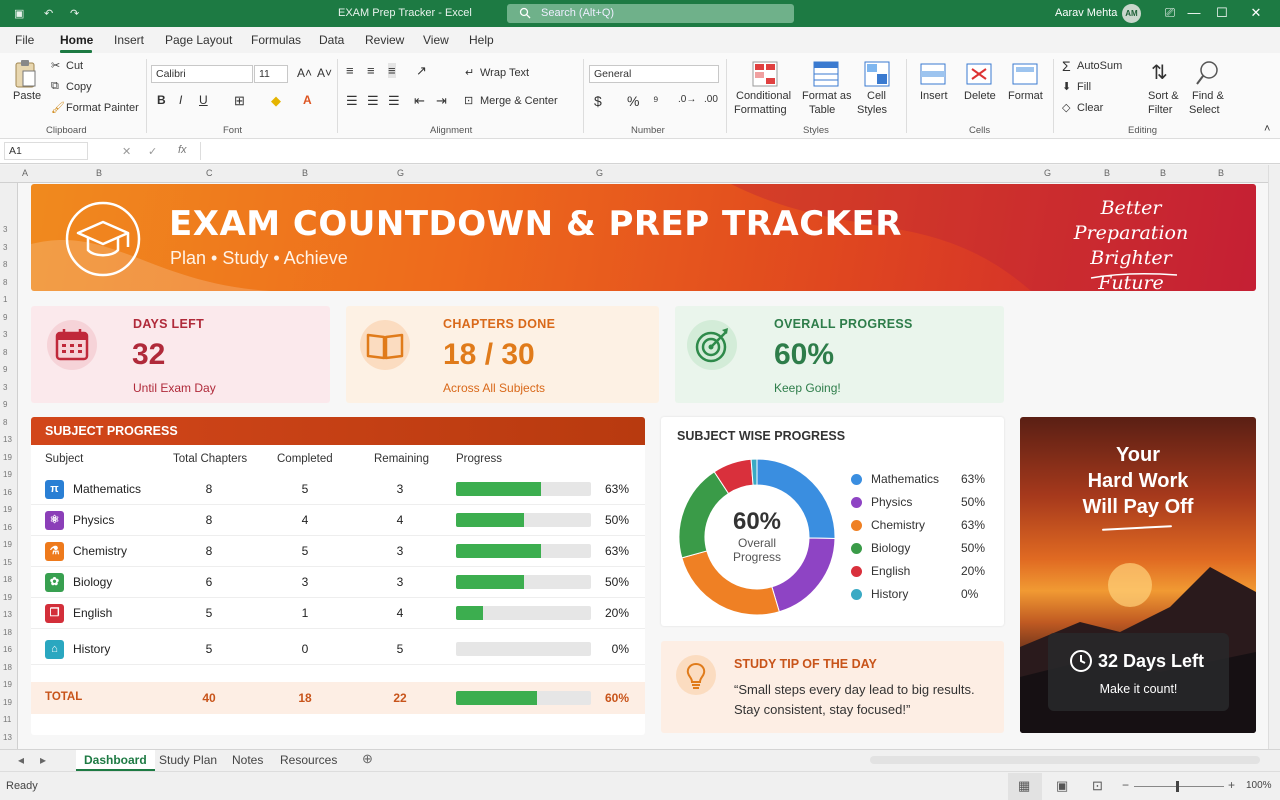 Image resolution: width=1280 pixels, height=800 pixels. What do you see at coordinates (276, 40) in the screenshot?
I see `menu-formulas: Formulas` at bounding box center [276, 40].